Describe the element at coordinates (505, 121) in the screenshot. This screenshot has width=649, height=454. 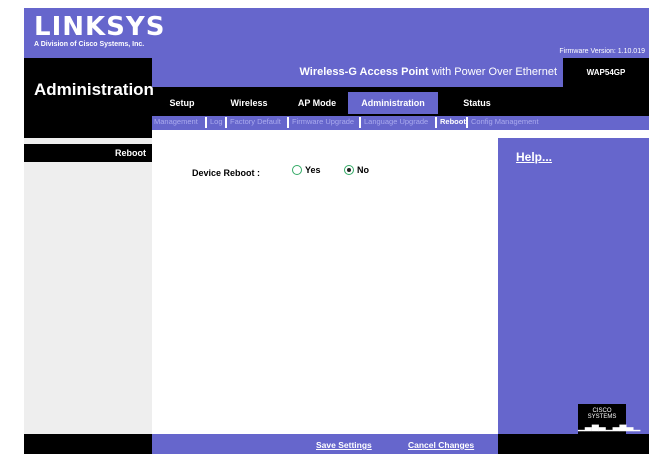
I see `subnav-config-management: Config Management` at that location.